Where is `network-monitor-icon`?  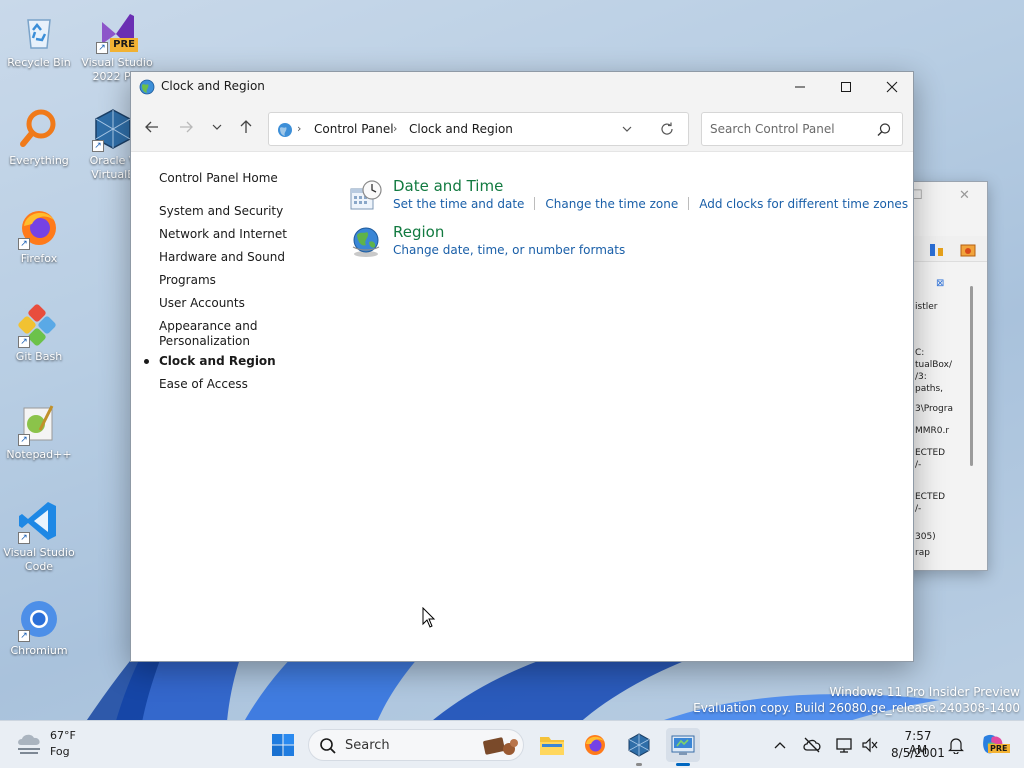 network-monitor-icon is located at coordinates (844, 745).